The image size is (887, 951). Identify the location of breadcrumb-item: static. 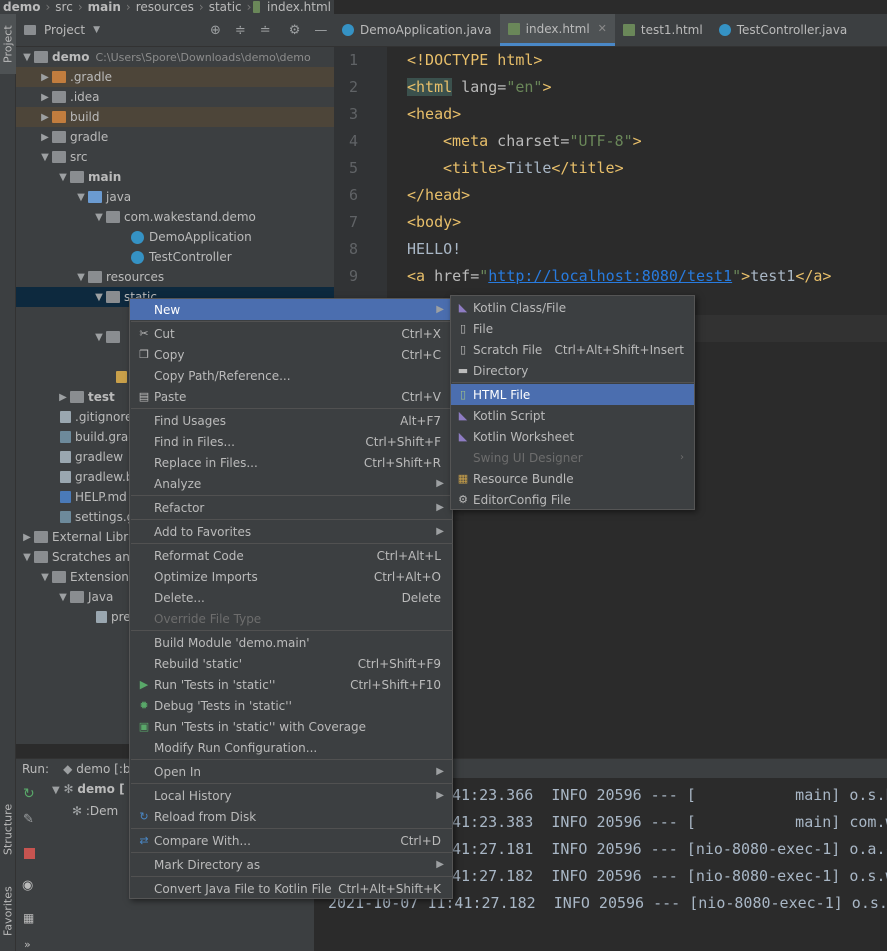
(225, 7).